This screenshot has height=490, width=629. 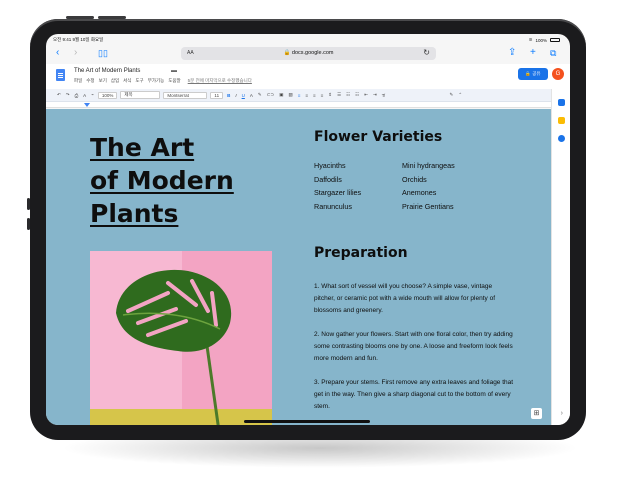 What do you see at coordinates (142, 147) in the screenshot?
I see `heading-line: The Art` at bounding box center [142, 147].